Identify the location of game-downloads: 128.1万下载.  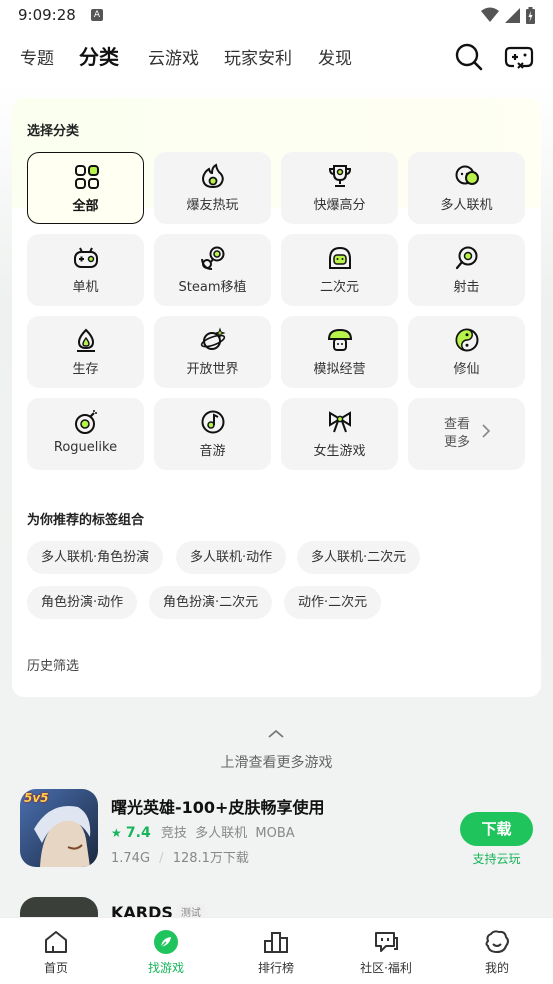
(210, 858).